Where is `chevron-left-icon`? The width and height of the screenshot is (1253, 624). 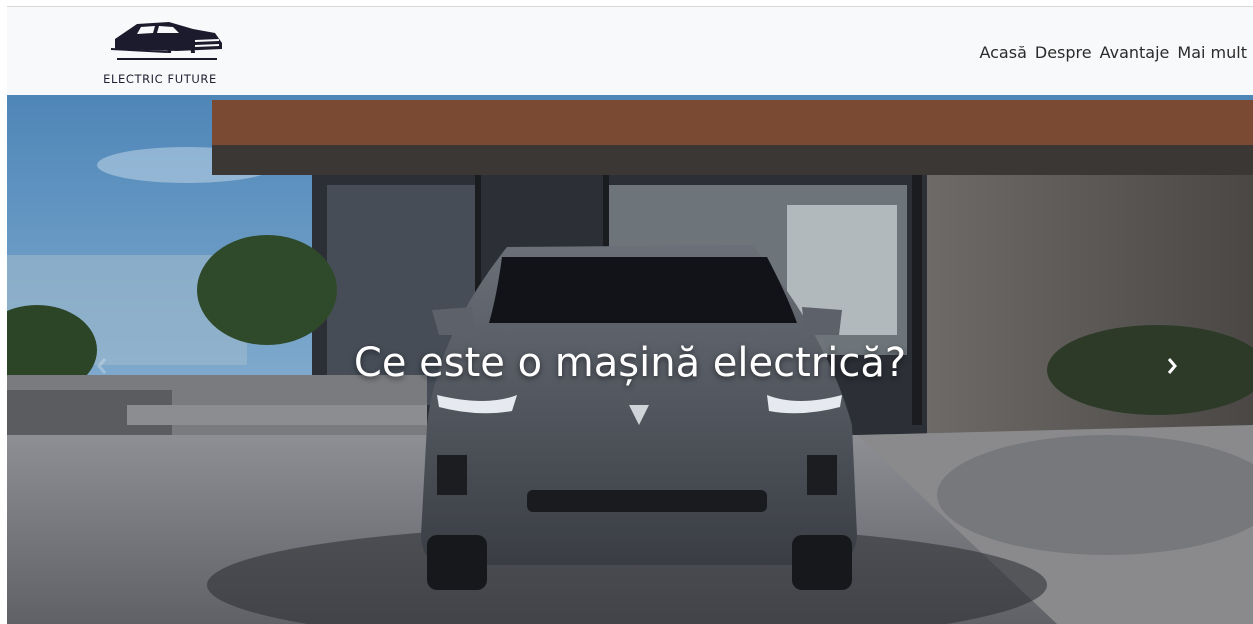 chevron-left-icon is located at coordinates (102, 366).